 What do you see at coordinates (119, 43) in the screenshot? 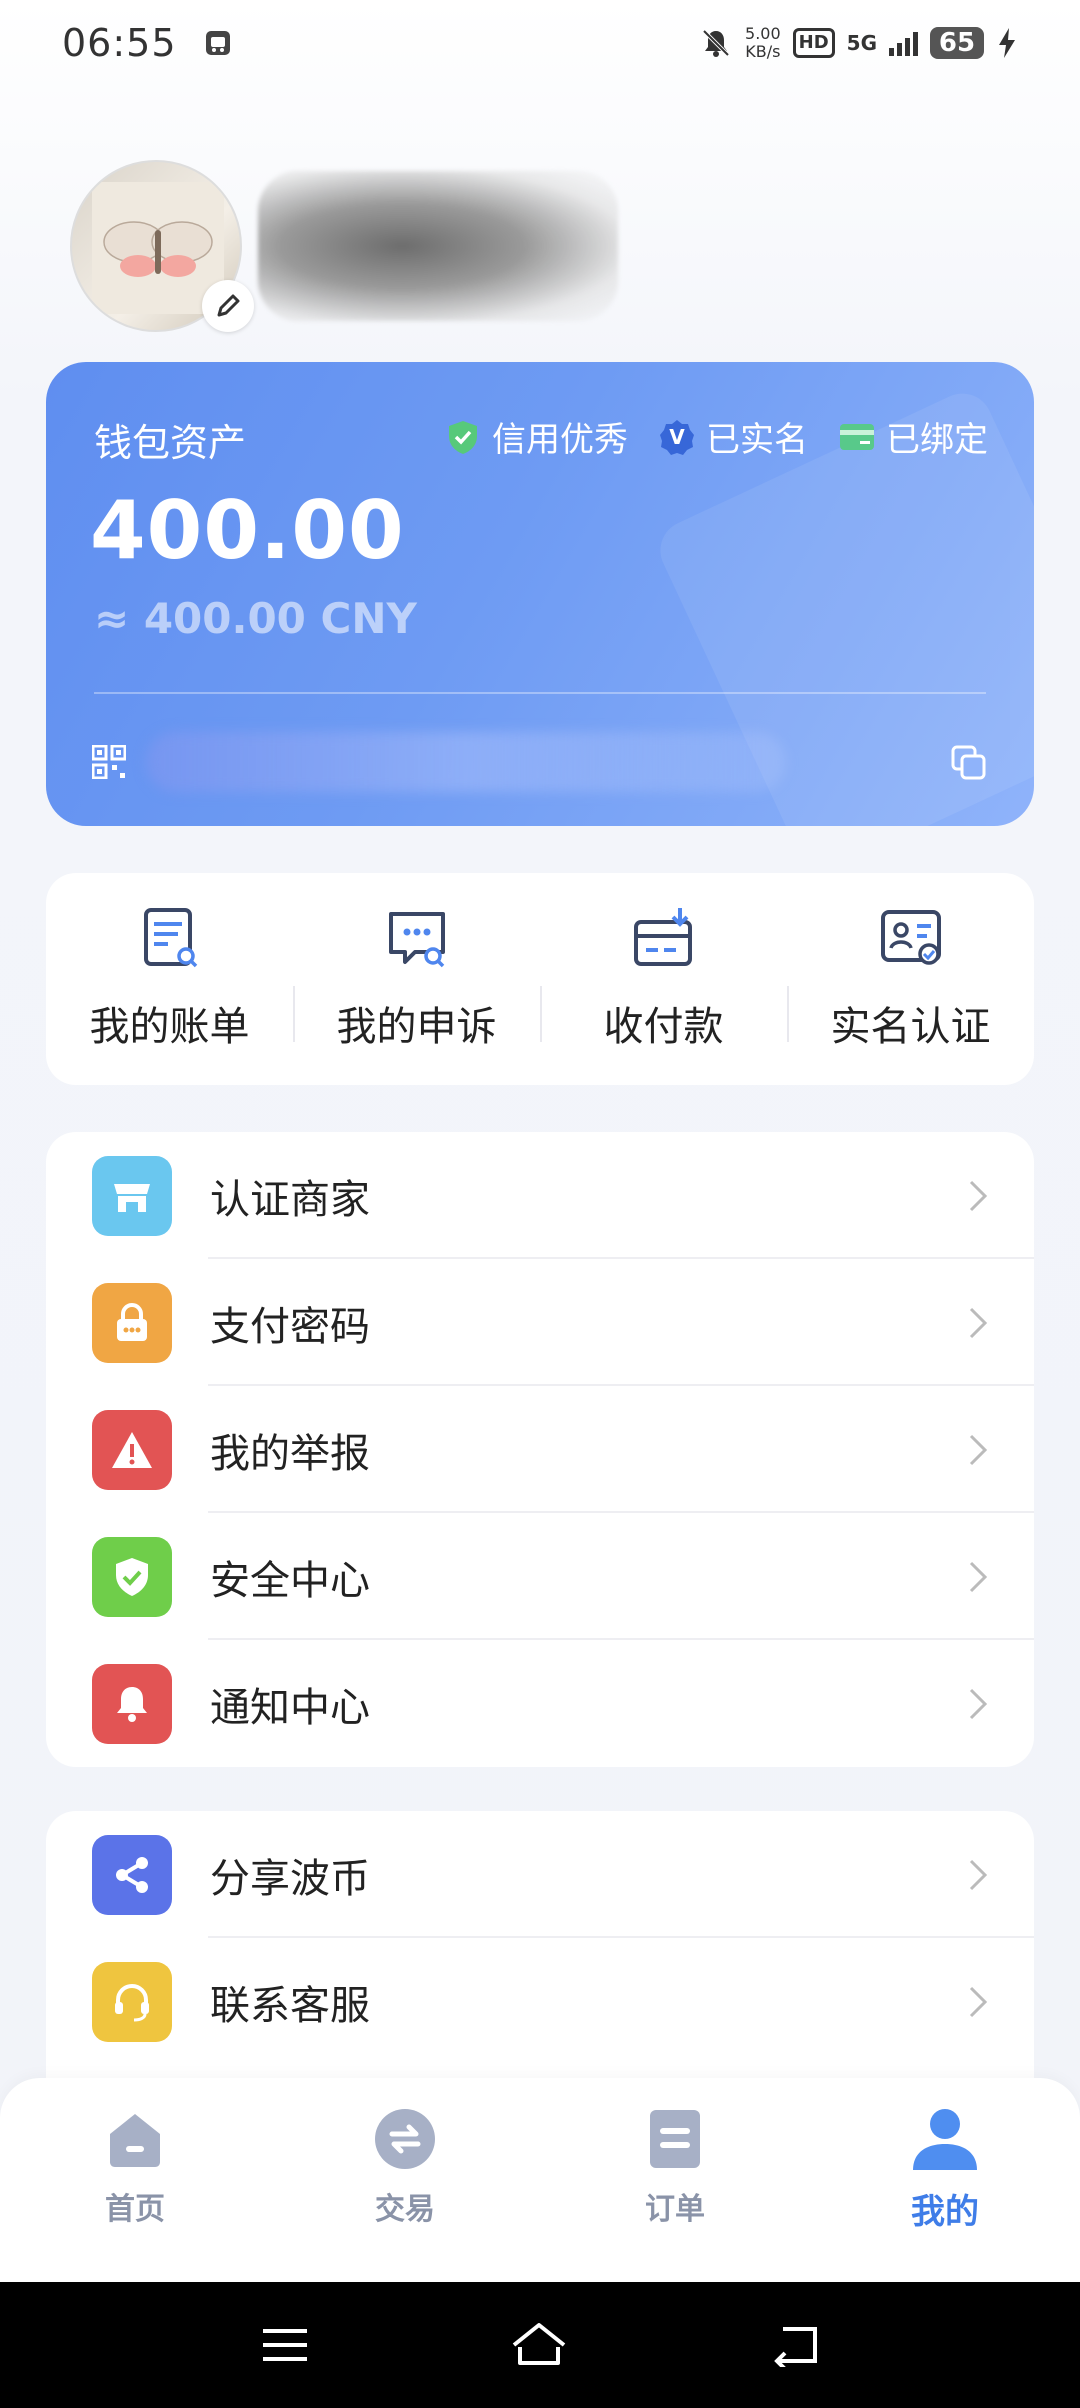
I see `status-time: 06:55` at bounding box center [119, 43].